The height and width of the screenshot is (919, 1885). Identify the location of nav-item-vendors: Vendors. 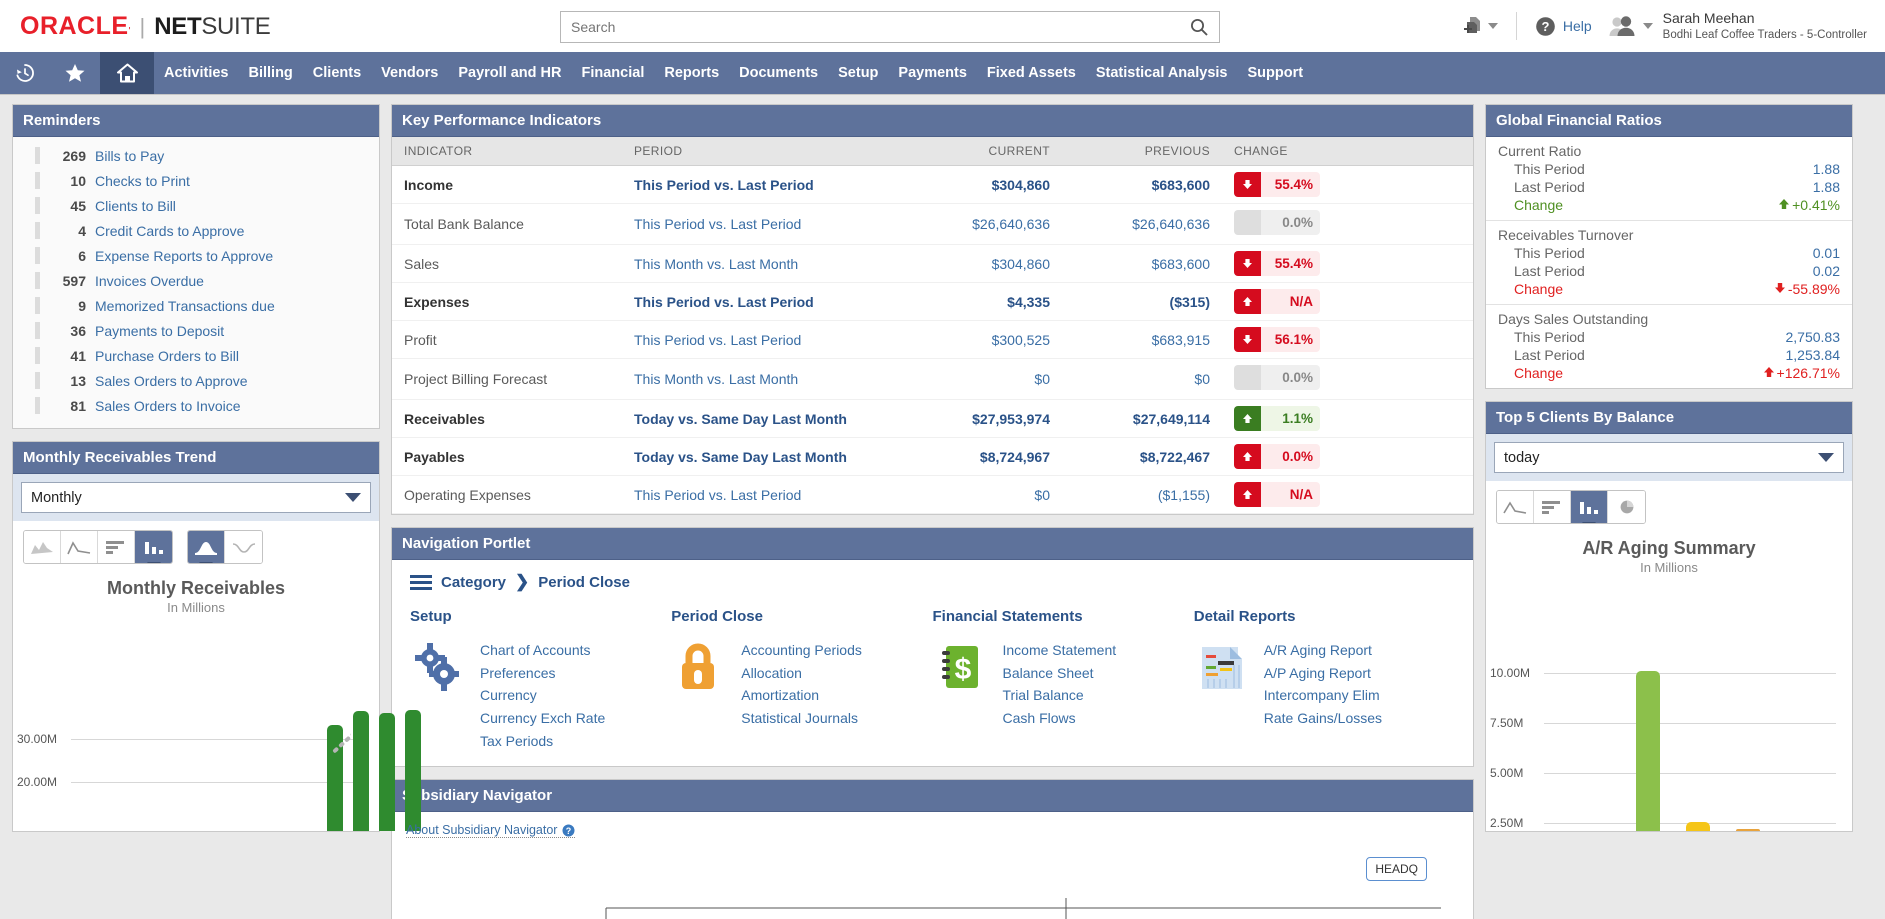
(409, 73).